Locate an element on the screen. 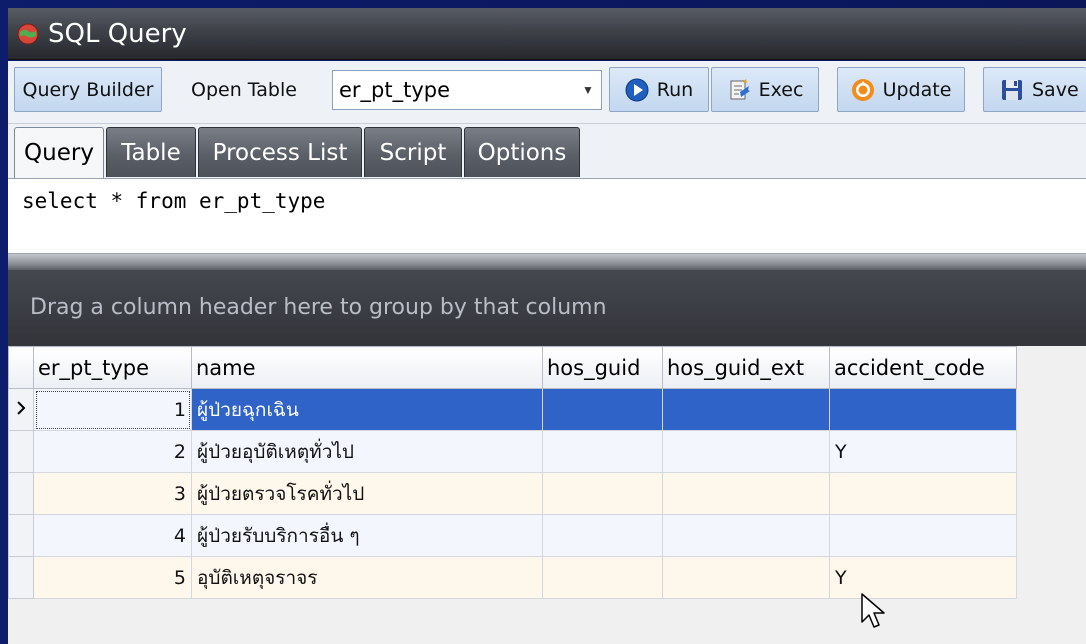 This screenshot has height=644, width=1086. floppy-disk-icon is located at coordinates (1012, 90).